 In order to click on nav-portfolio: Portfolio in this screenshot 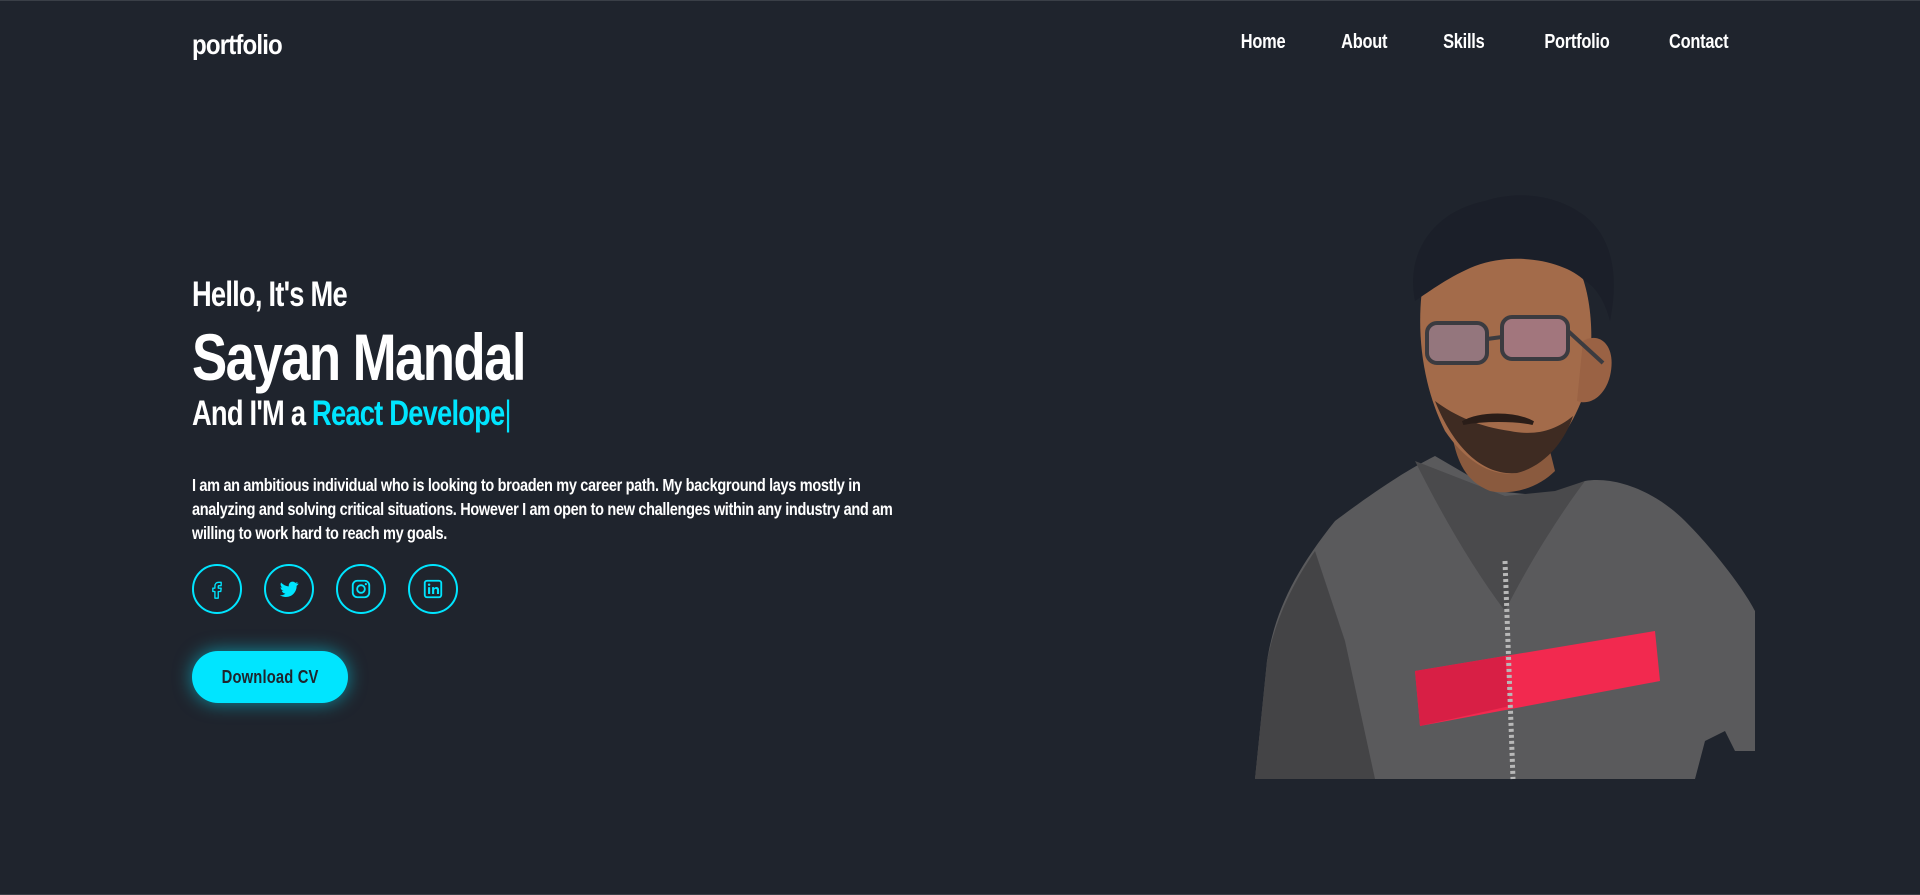, I will do `click(1576, 42)`.